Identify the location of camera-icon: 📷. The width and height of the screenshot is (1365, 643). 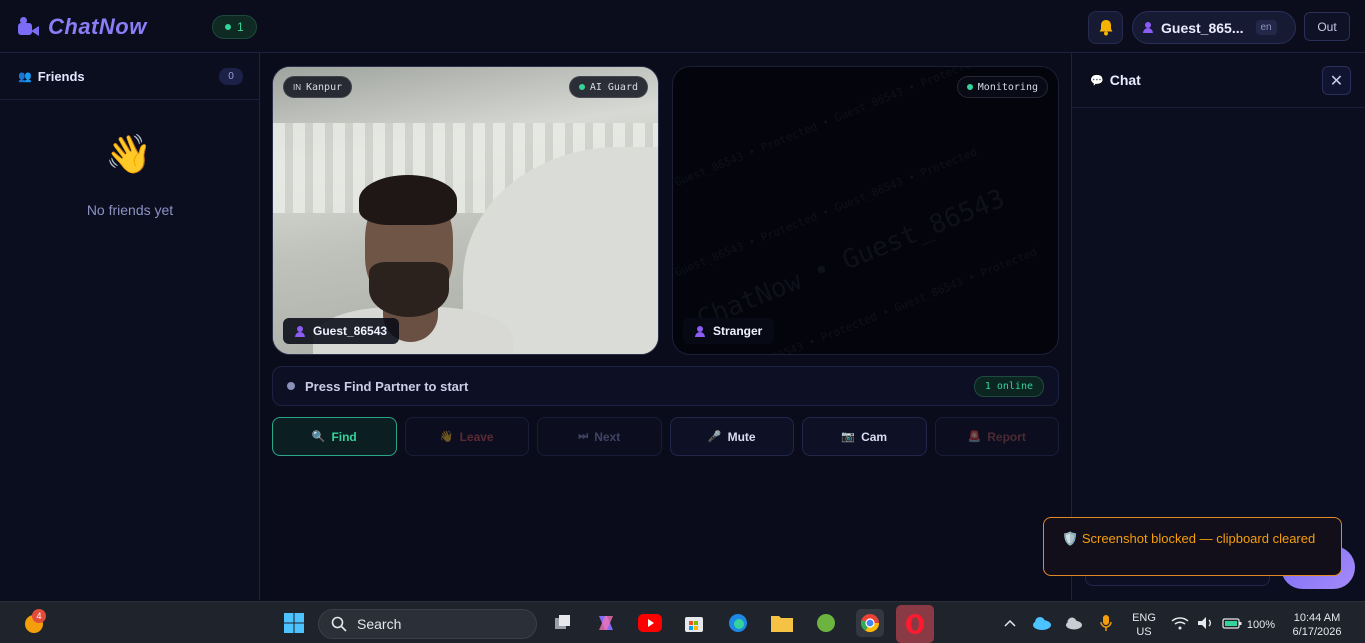
(848, 437).